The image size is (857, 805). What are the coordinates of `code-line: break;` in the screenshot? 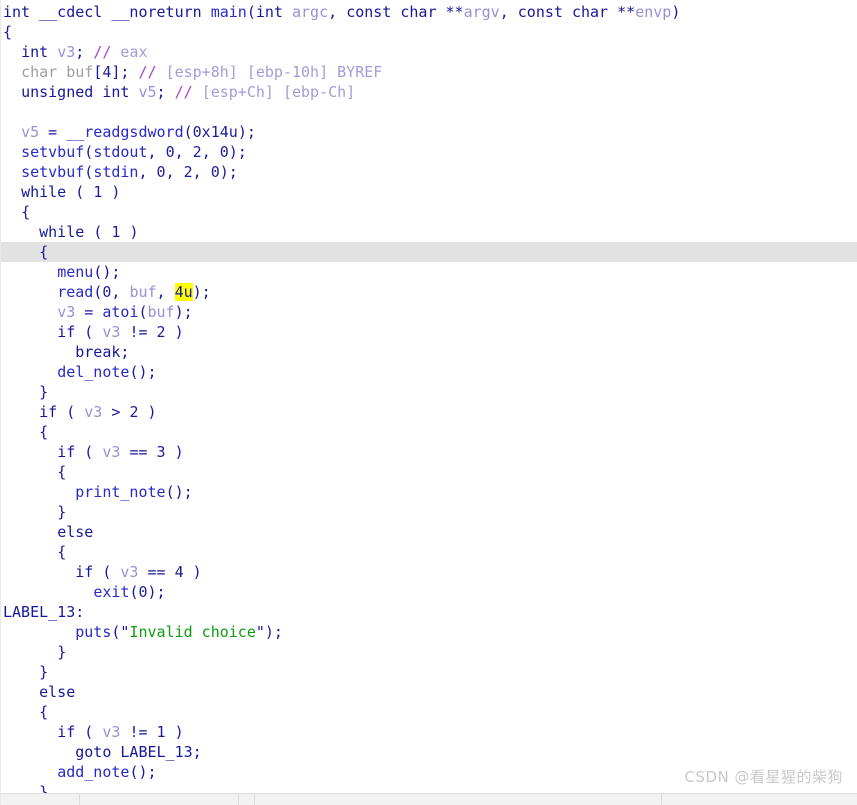 It's located at (429, 352).